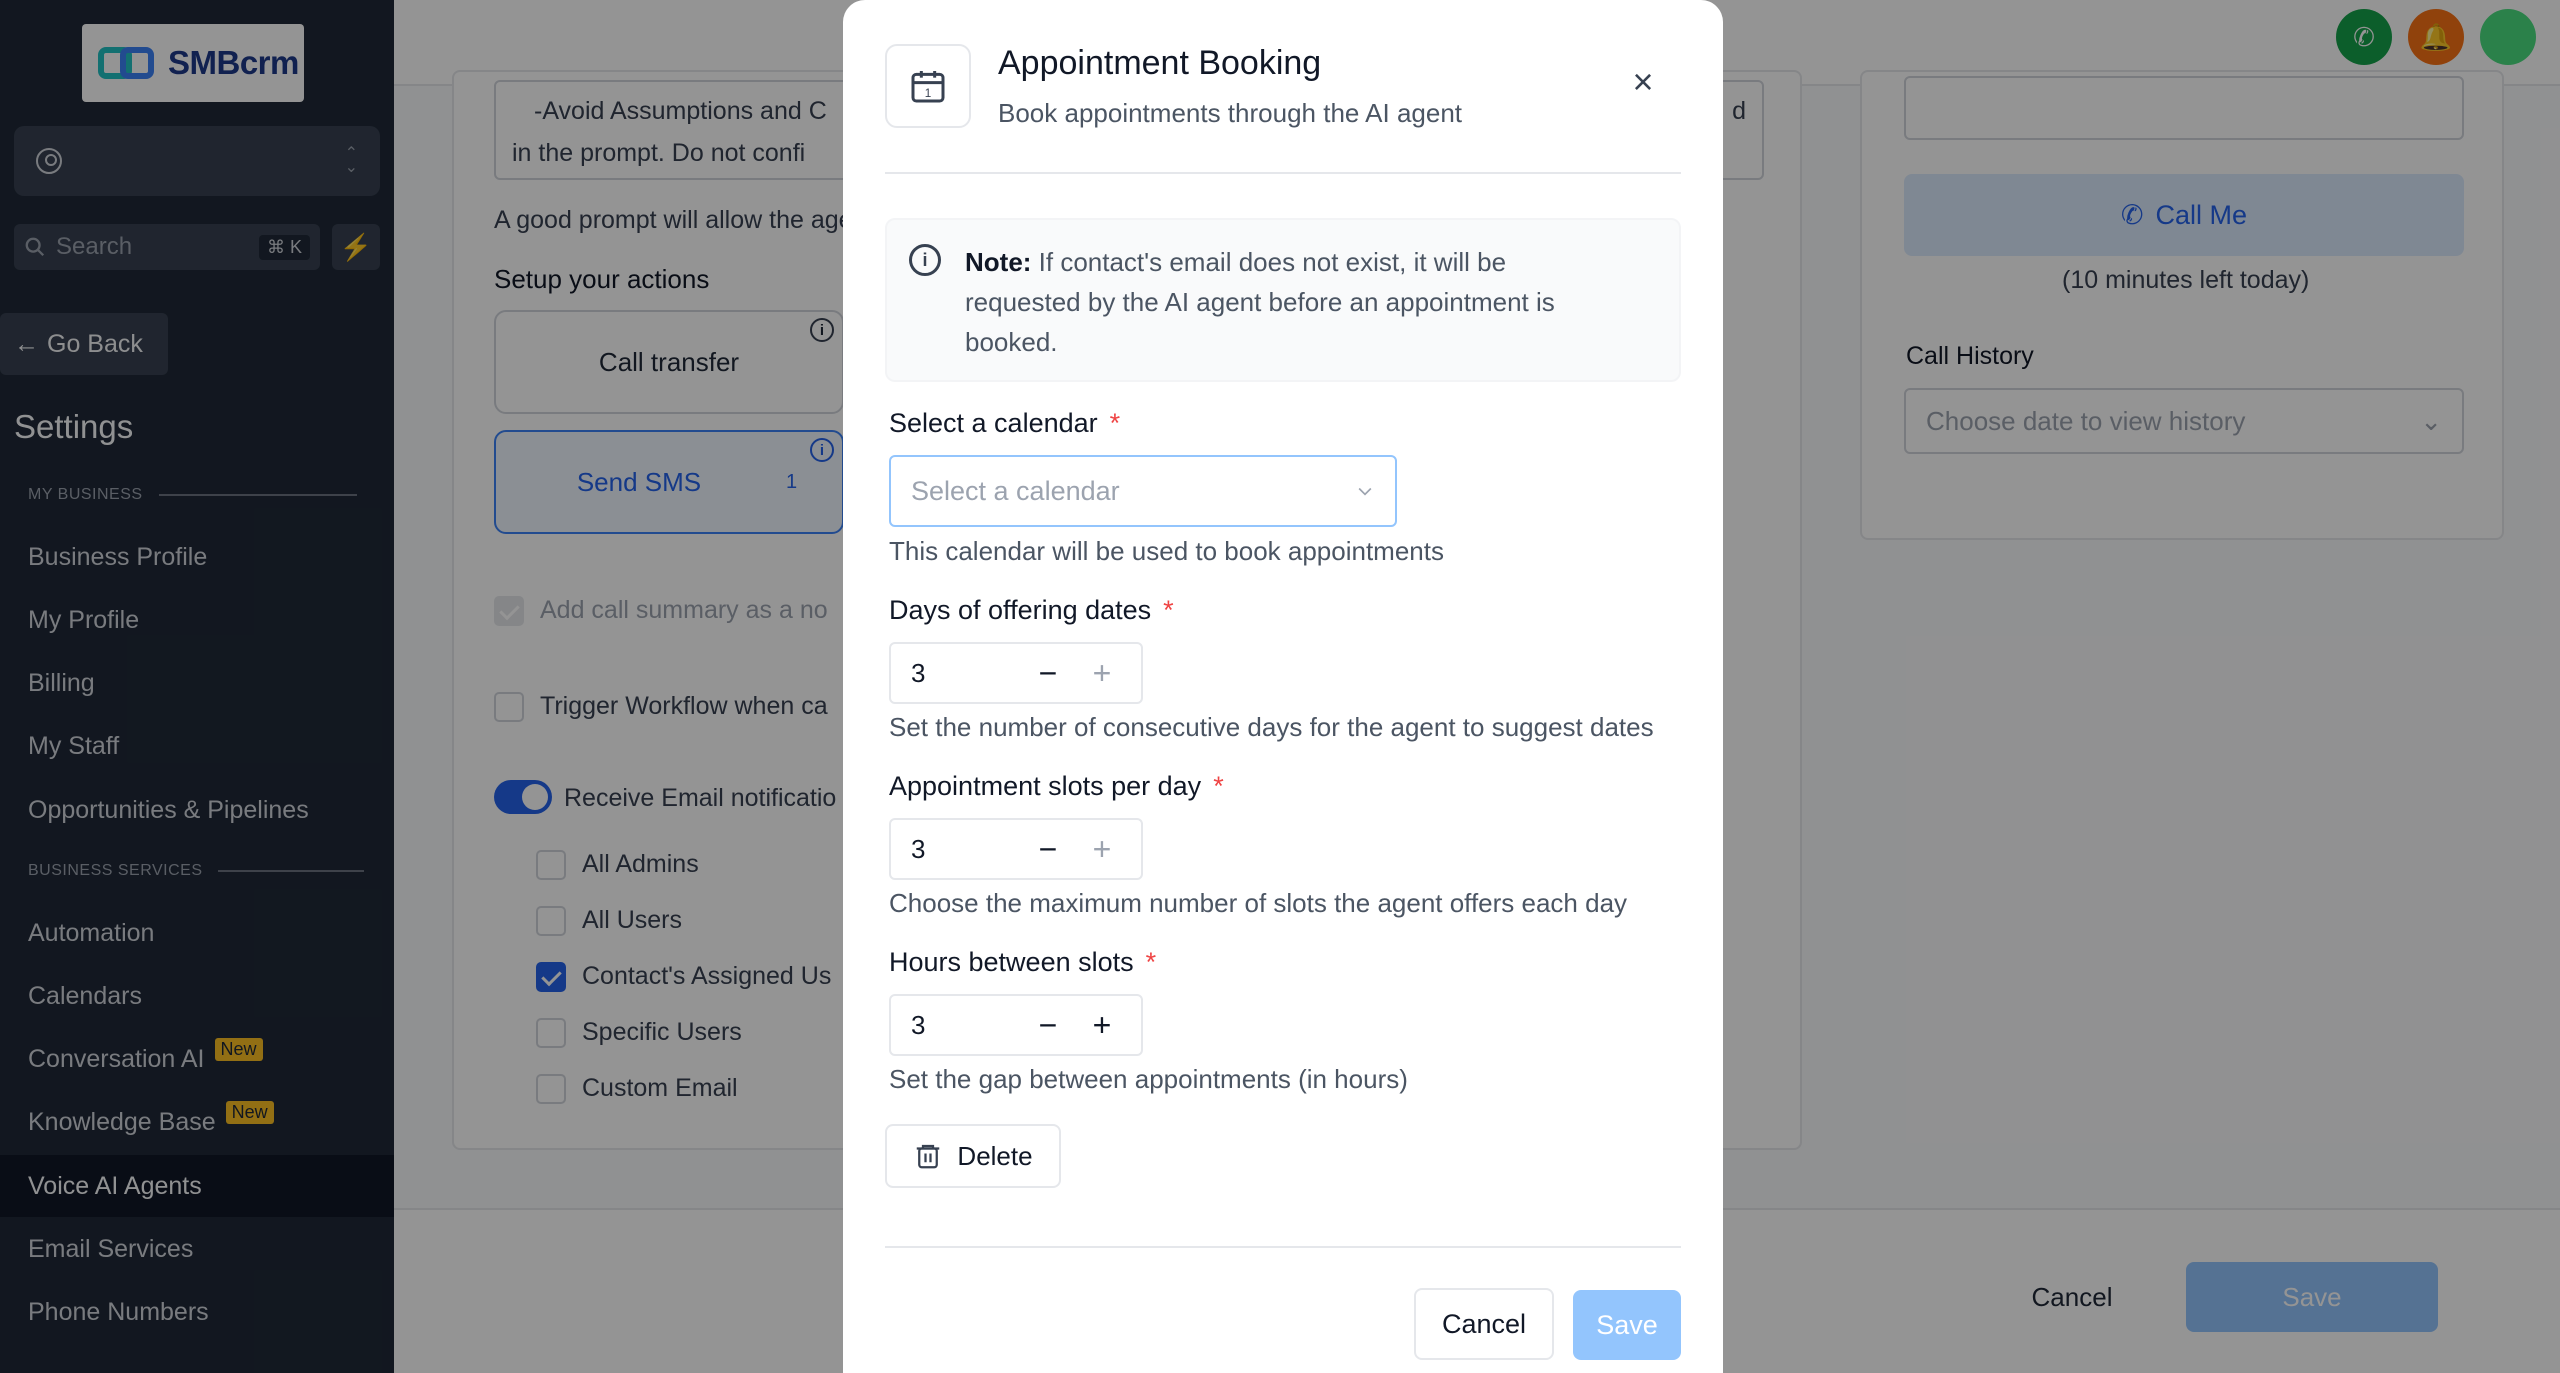 Image resolution: width=2560 pixels, height=1373 pixels. Describe the element at coordinates (998, 262) in the screenshot. I see `note-label: Note:` at that location.